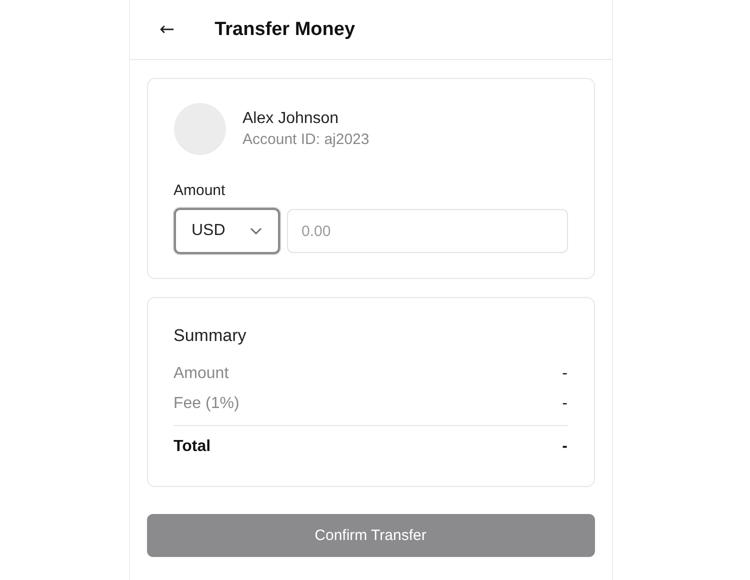 This screenshot has width=750, height=580. What do you see at coordinates (427, 231) in the screenshot?
I see `amount-input: 0.00` at bounding box center [427, 231].